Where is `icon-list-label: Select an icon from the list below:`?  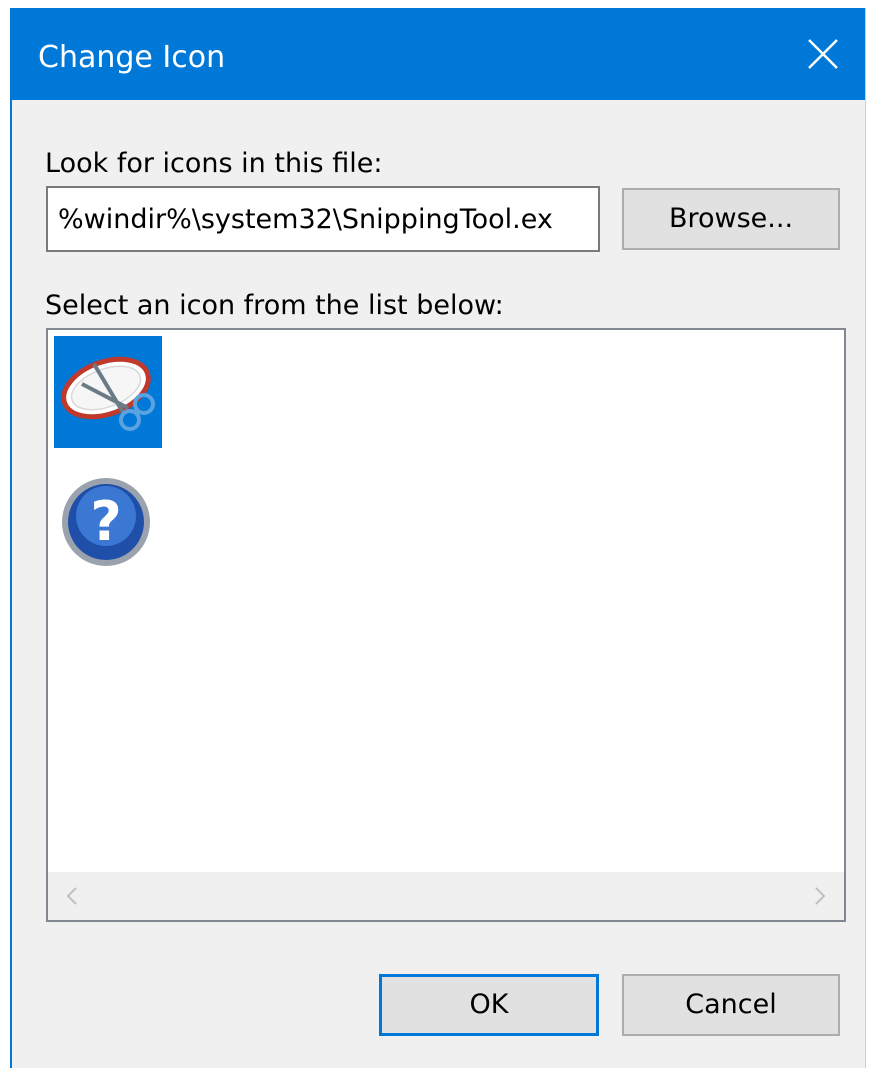
icon-list-label: Select an icon from the list below: is located at coordinates (274, 305).